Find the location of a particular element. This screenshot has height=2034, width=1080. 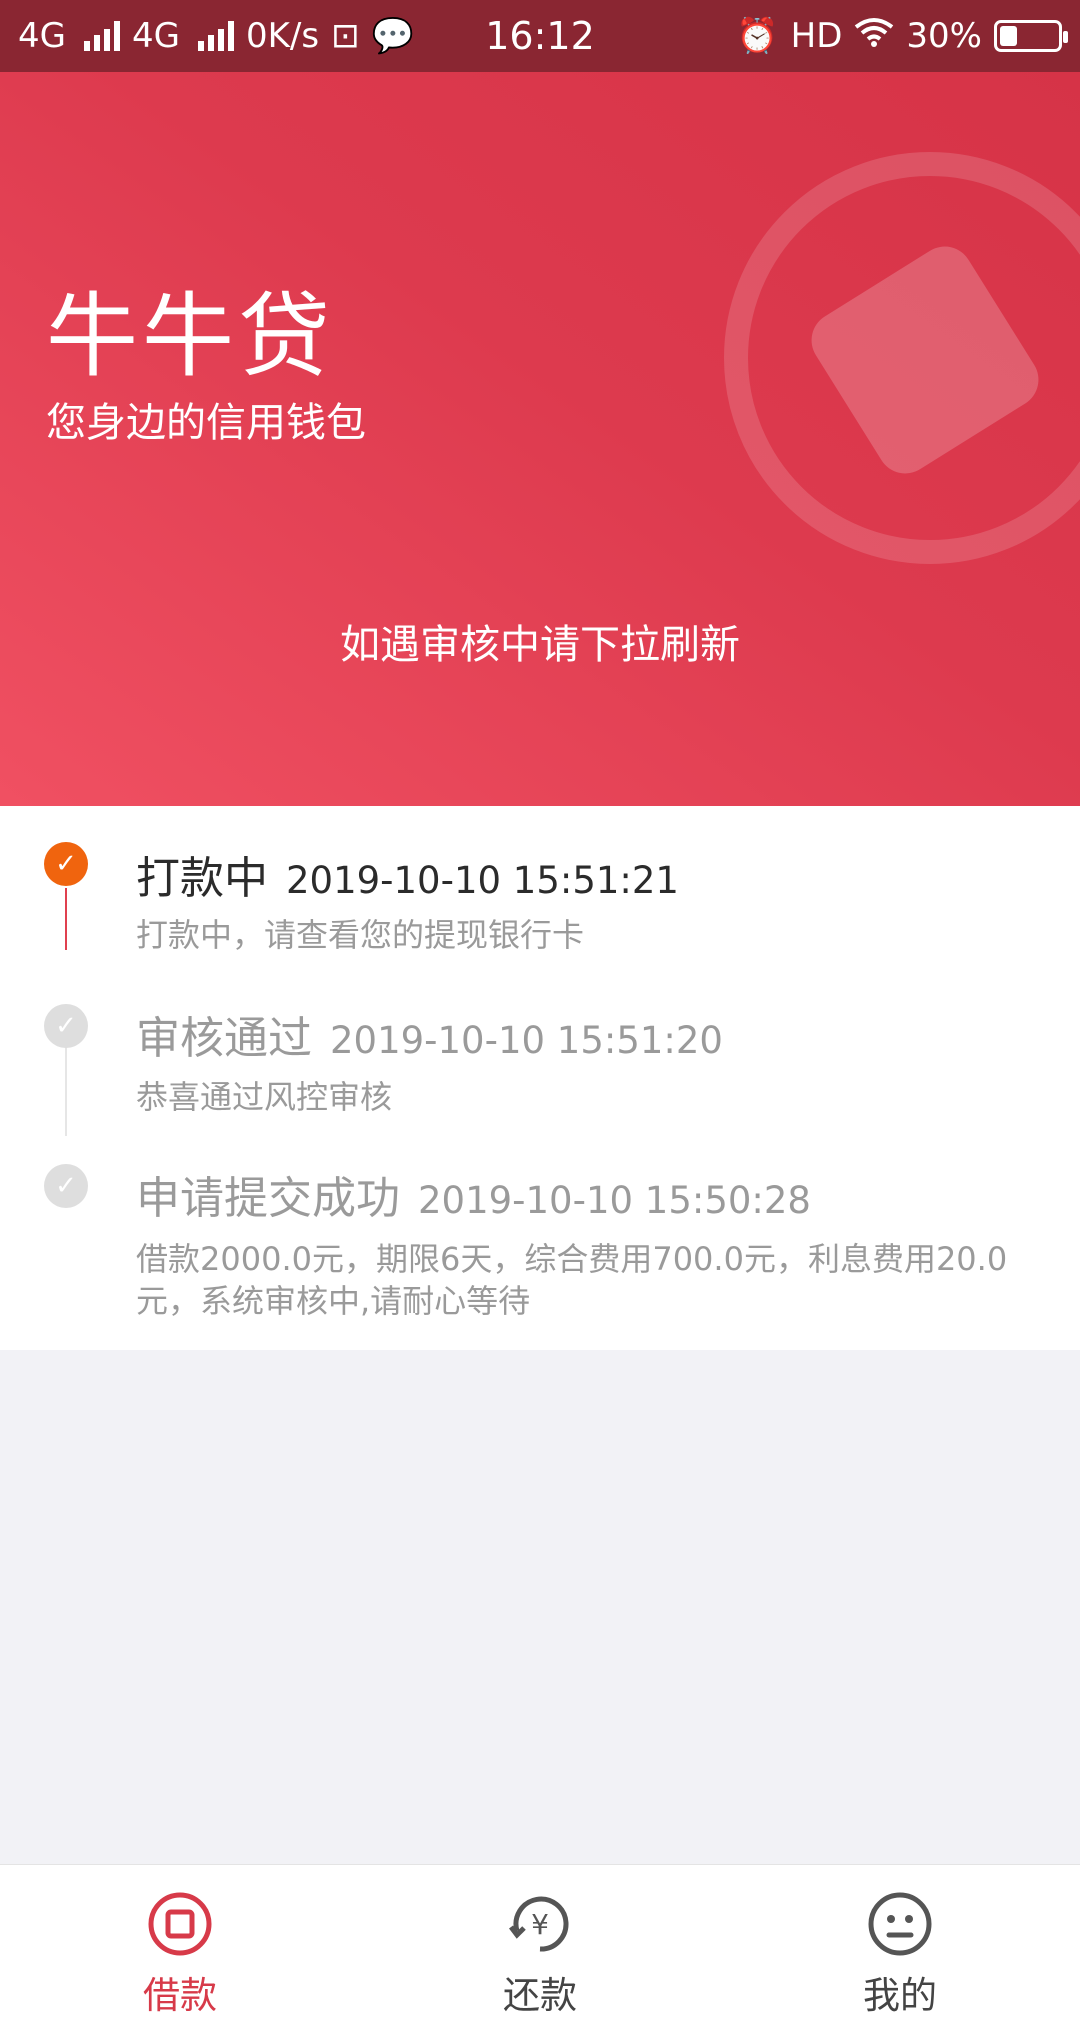

step-title: 审核通过 is located at coordinates (224, 1038).